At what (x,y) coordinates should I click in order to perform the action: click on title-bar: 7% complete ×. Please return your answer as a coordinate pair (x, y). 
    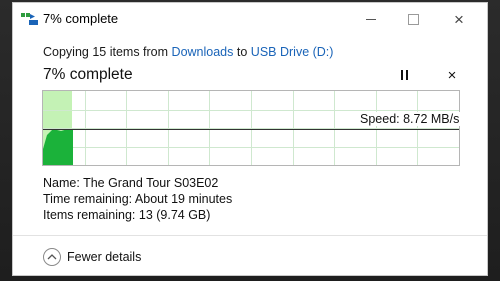
    Looking at the image, I should click on (250, 19).